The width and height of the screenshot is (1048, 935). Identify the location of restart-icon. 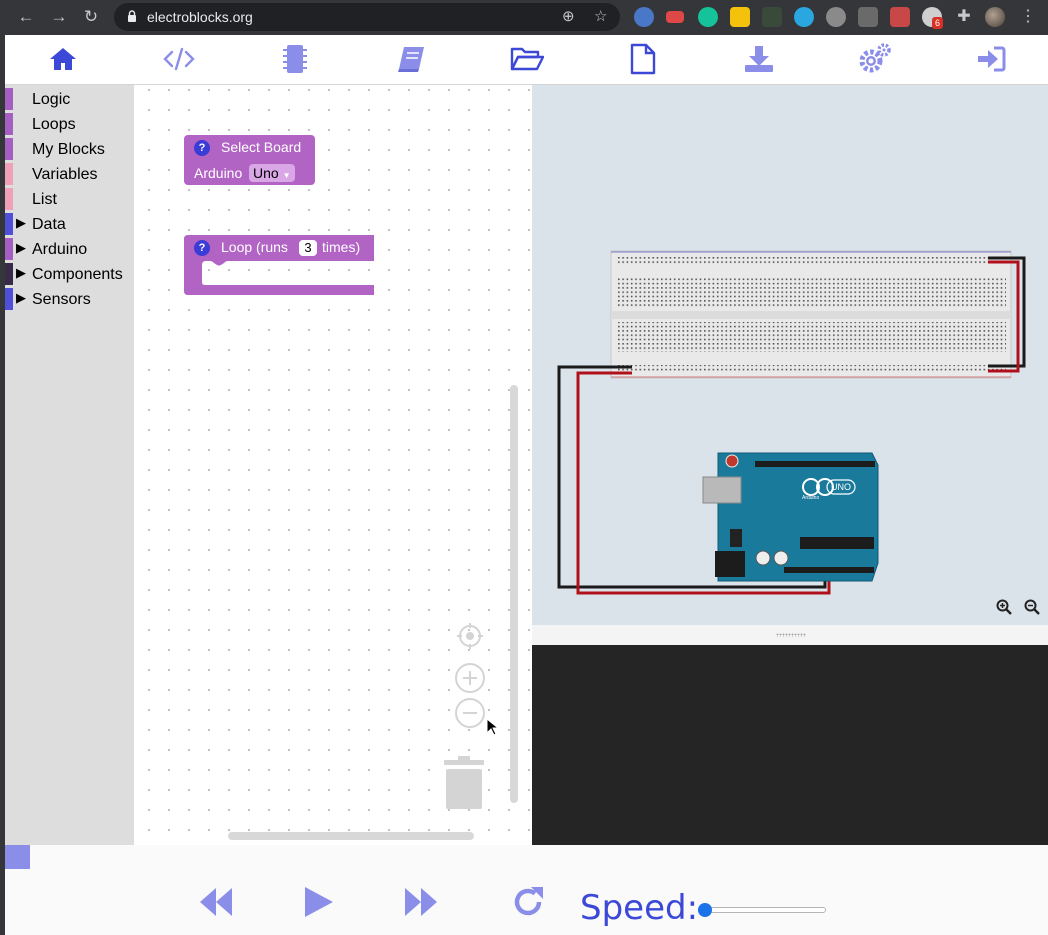
(528, 902).